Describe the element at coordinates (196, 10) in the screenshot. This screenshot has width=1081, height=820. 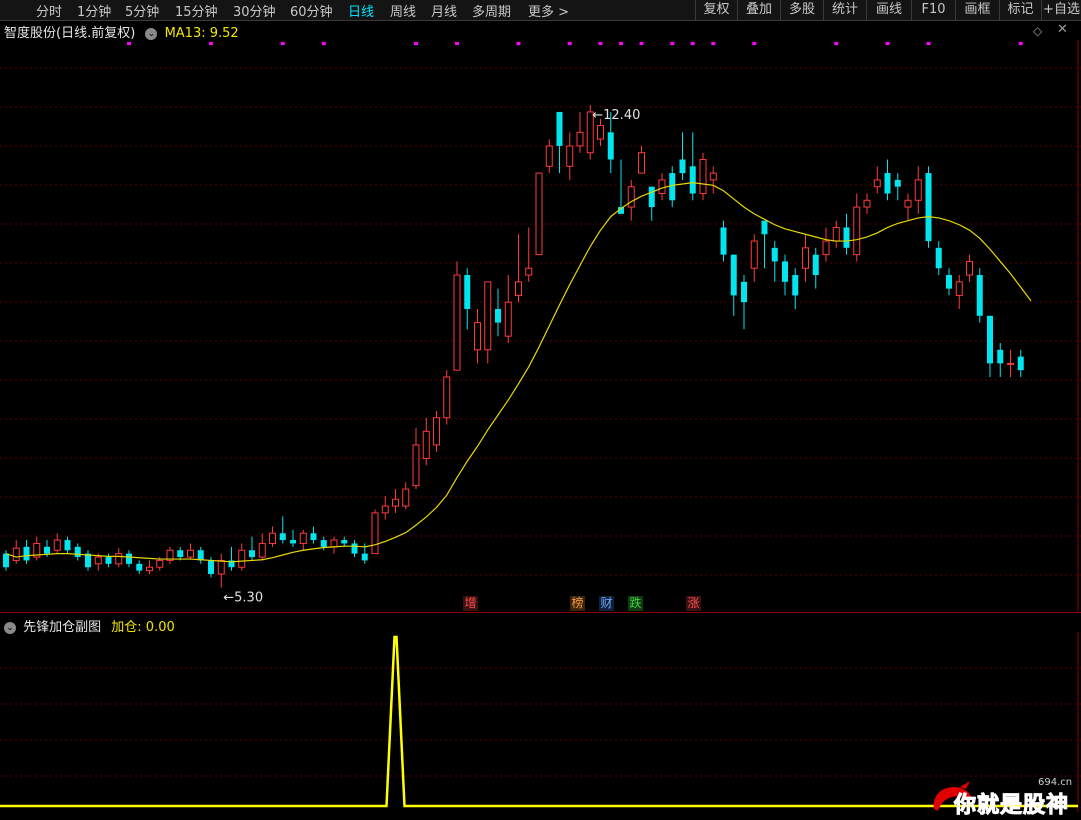
I see `period-tab-3: 15分钟` at that location.